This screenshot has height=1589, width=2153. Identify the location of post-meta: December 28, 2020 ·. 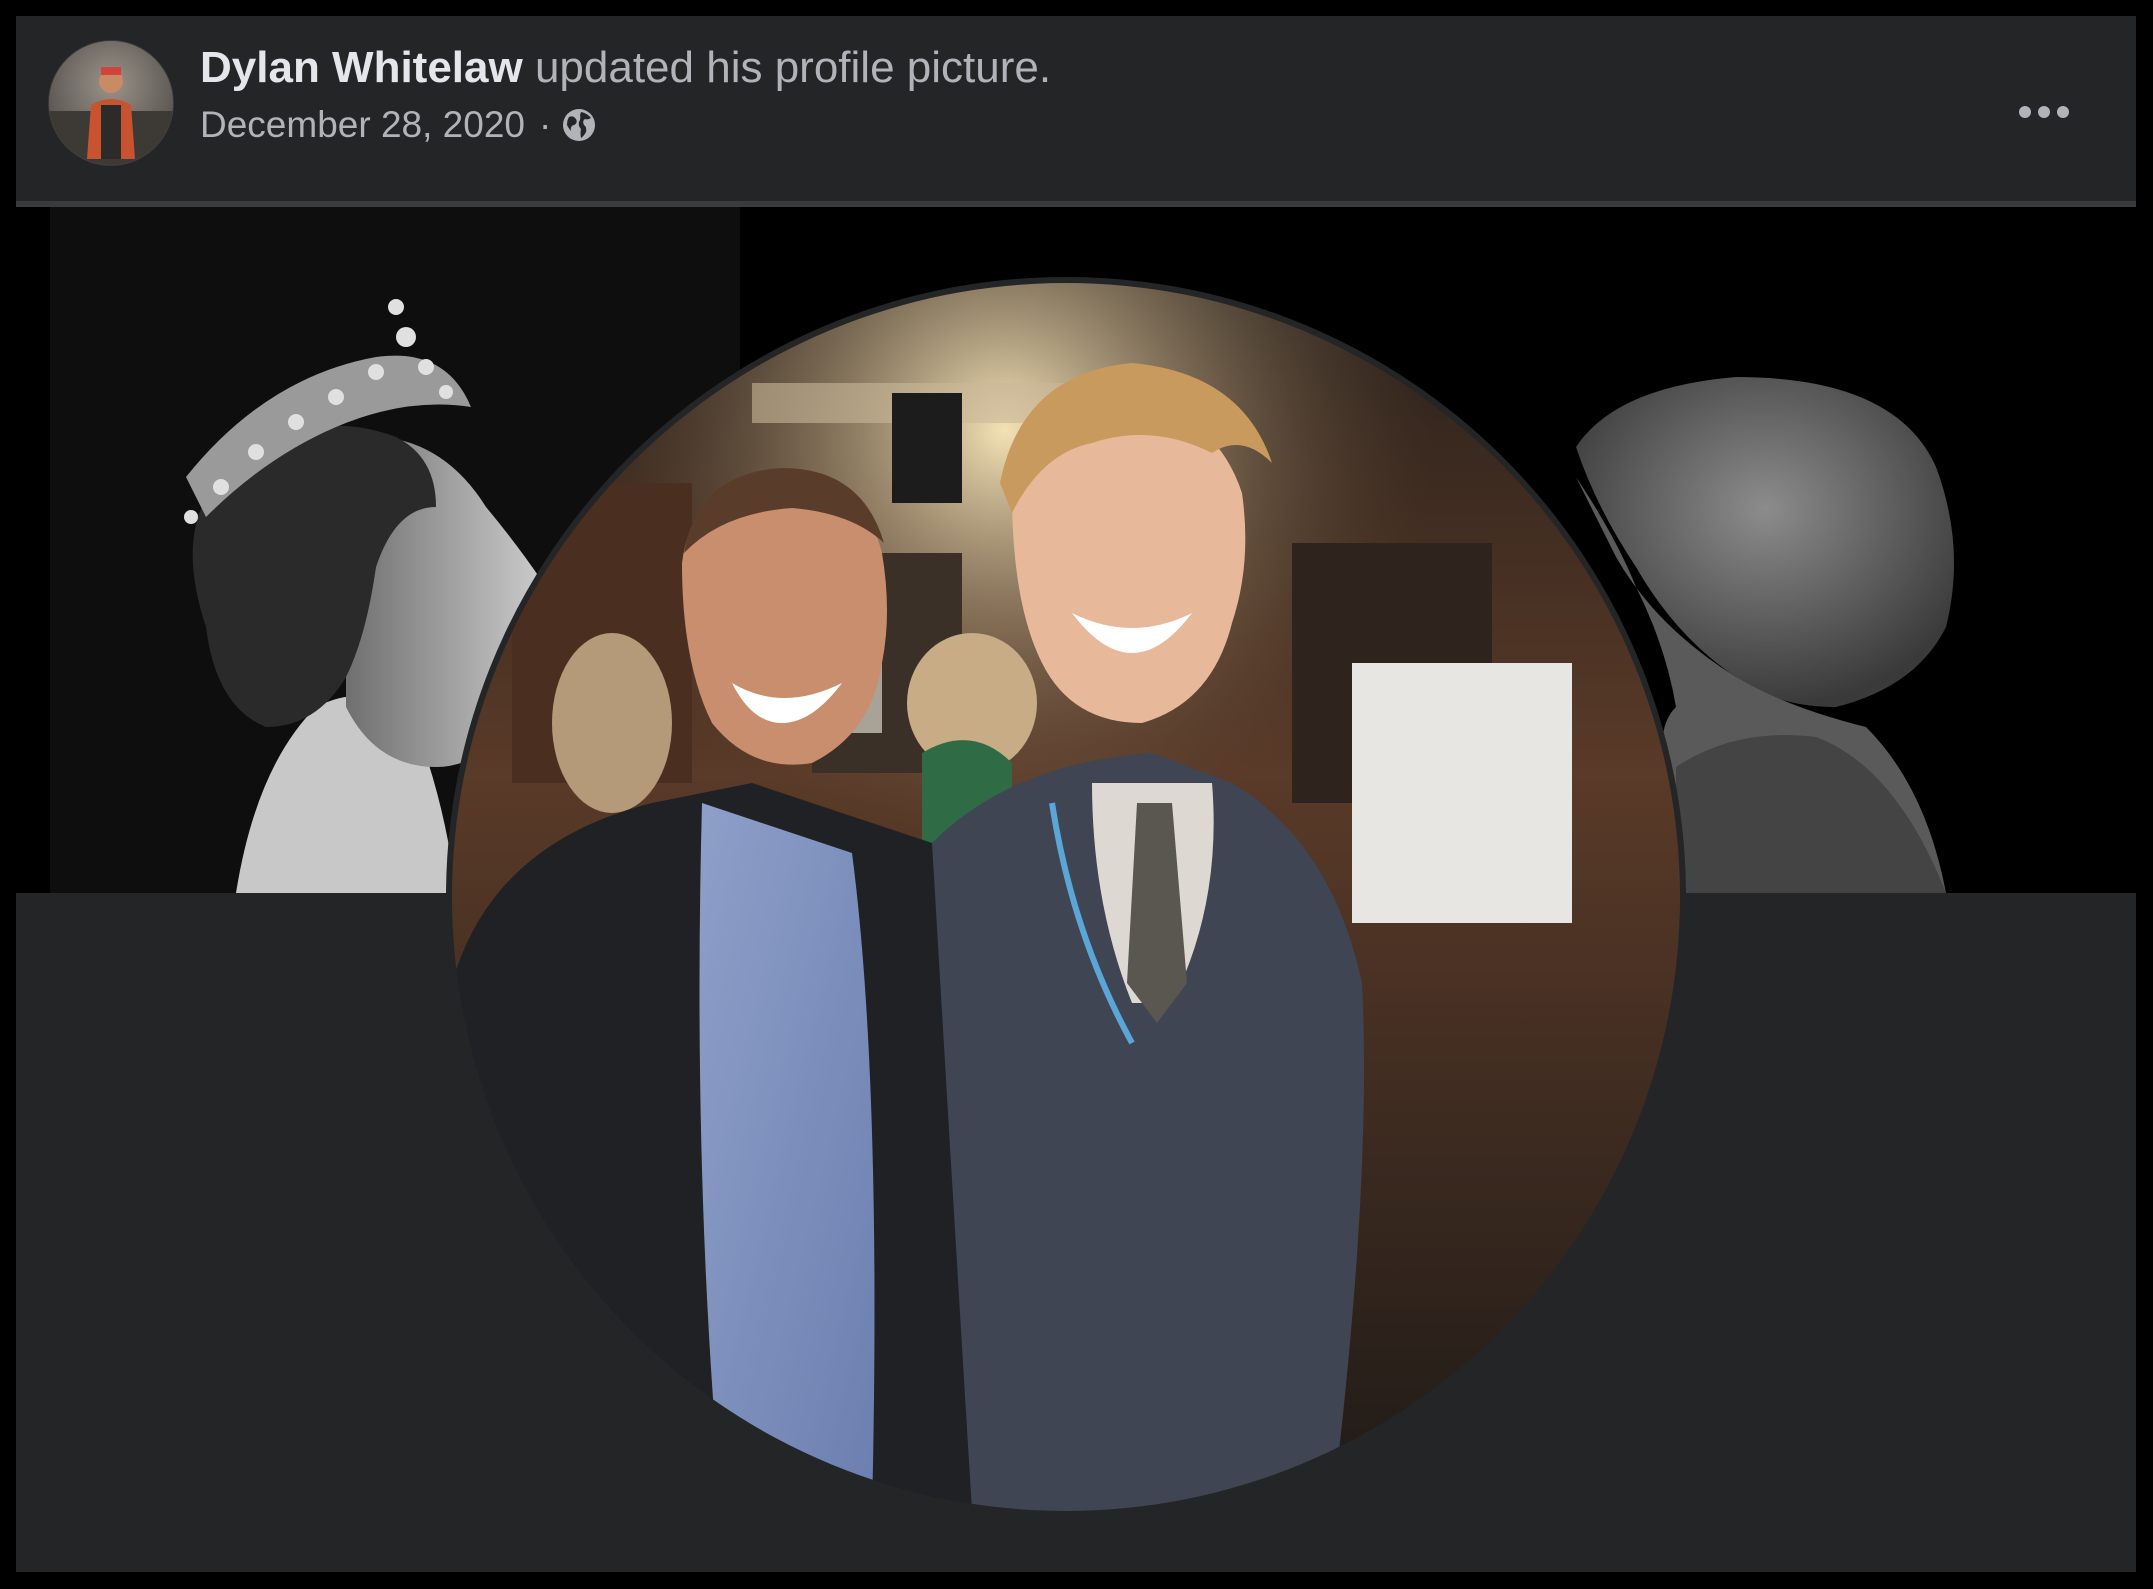
(1000, 125).